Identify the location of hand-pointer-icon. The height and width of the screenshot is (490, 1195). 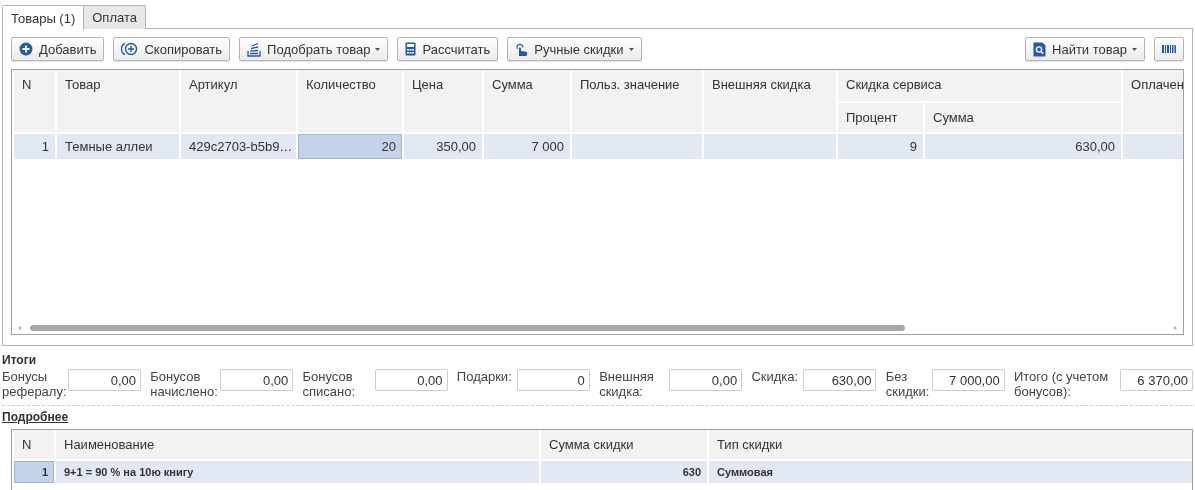
(522, 49).